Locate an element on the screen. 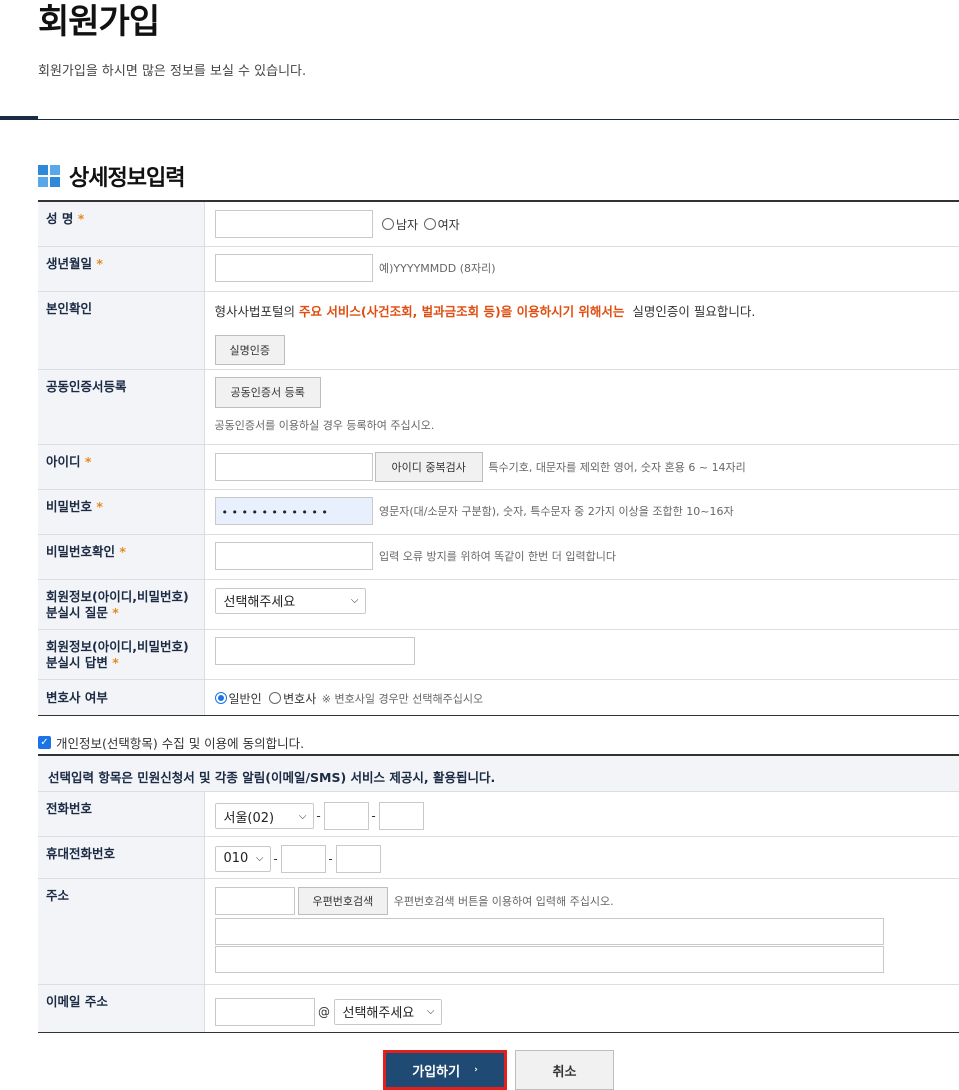 The width and height of the screenshot is (959, 1090). label-question: 회원정보(아이디,비밀번호) 분실시 질문 * is located at coordinates (121, 604).